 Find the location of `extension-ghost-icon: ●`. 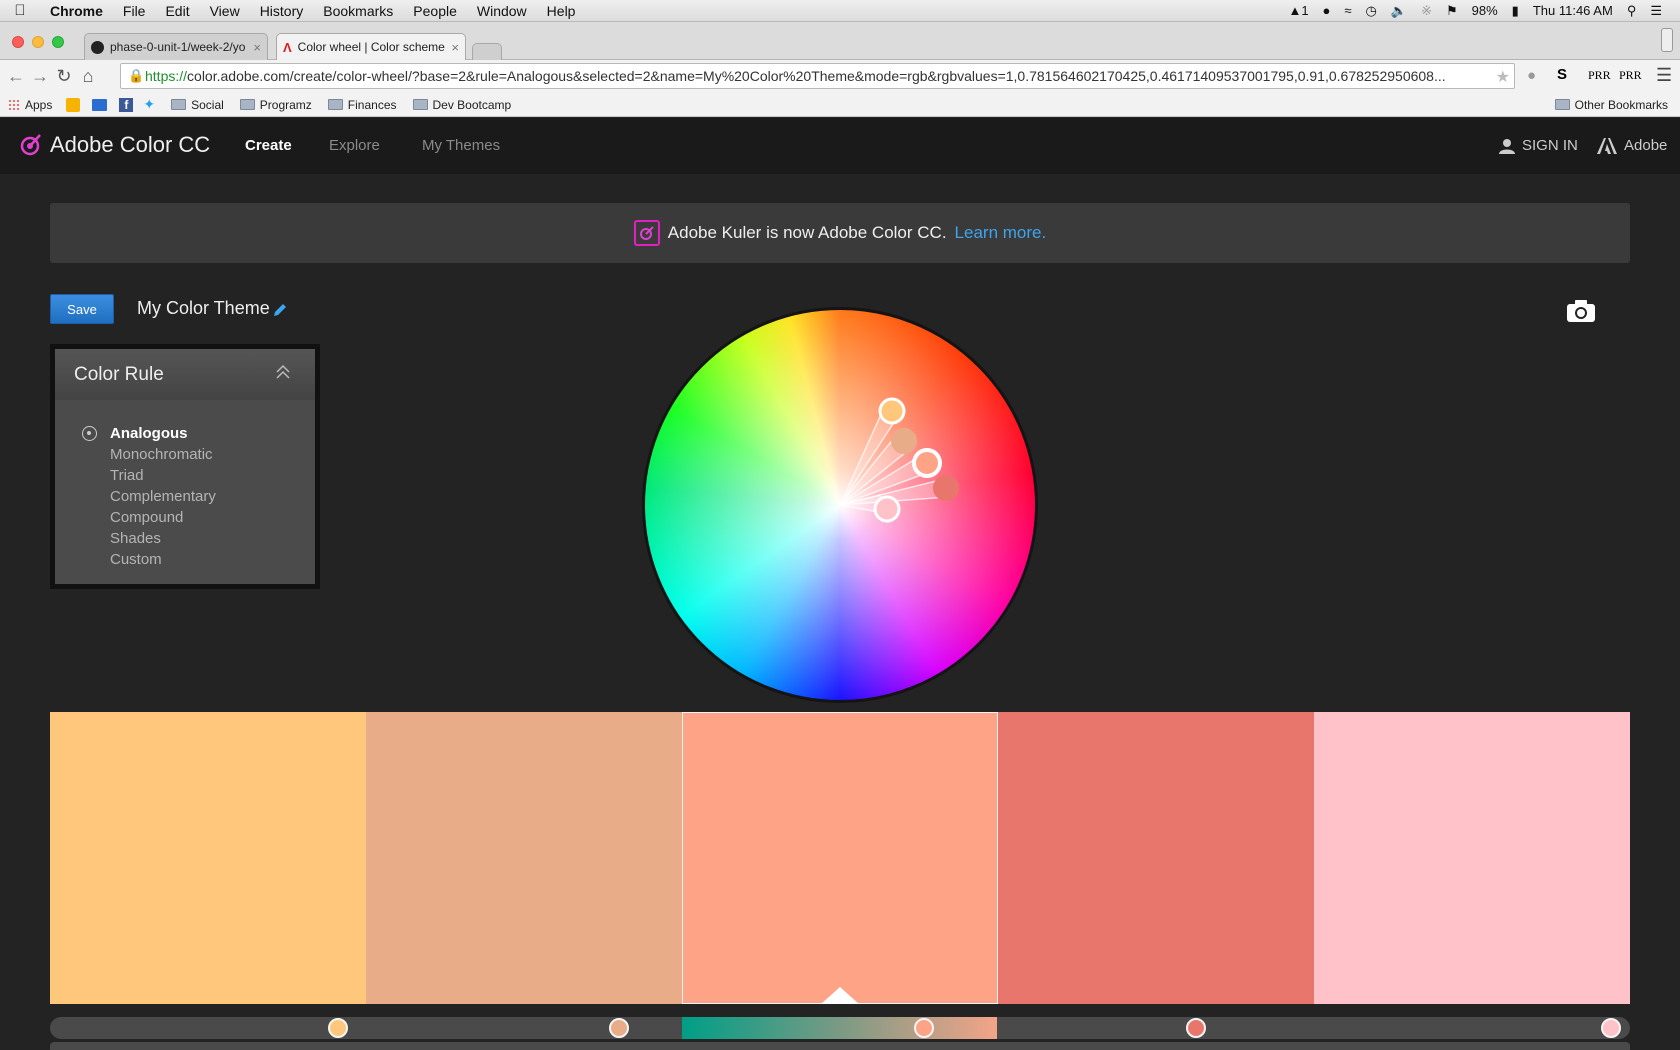

extension-ghost-icon: ● is located at coordinates (1531, 75).